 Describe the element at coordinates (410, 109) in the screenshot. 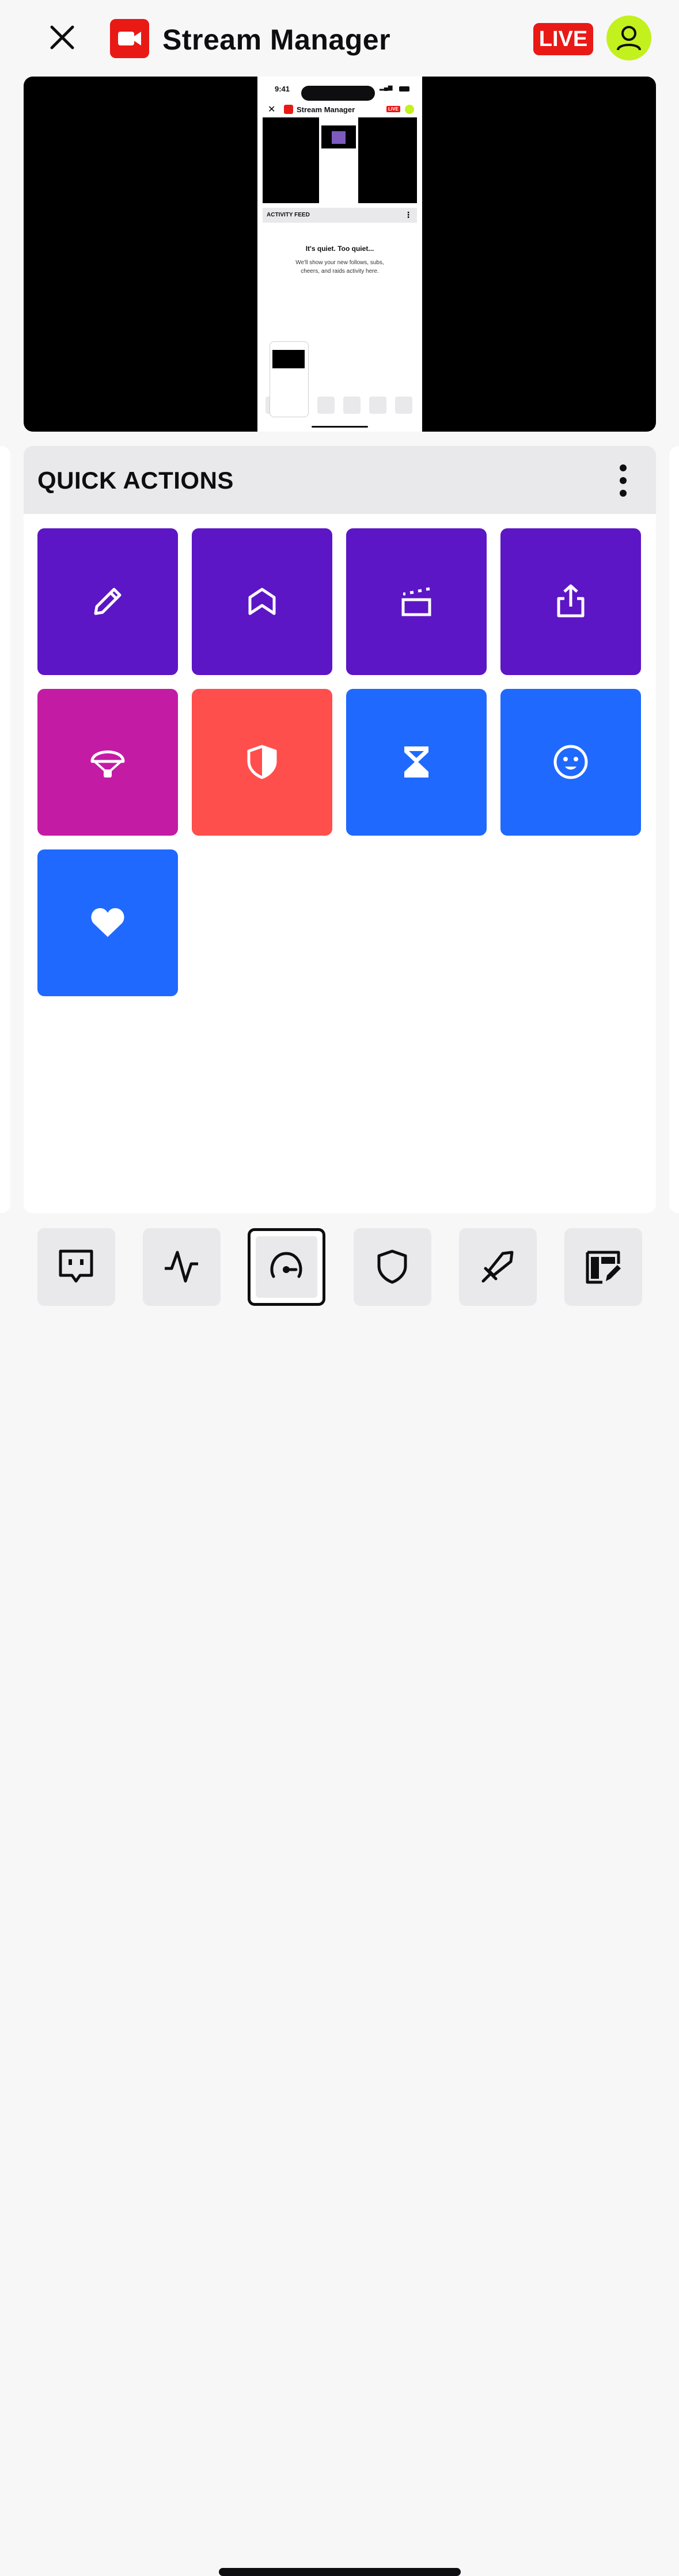

I see `mini-avatar` at that location.